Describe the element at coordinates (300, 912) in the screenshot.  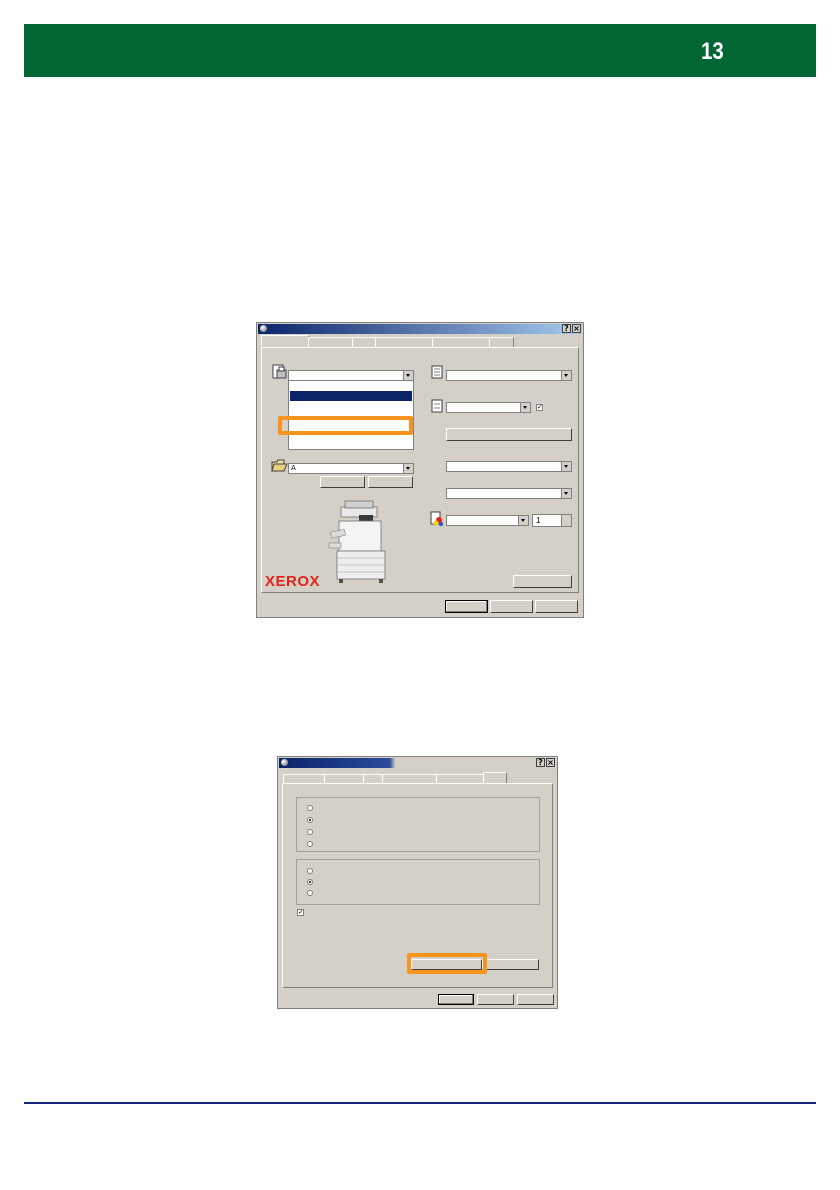
I see `option-checkbox: ✓` at that location.